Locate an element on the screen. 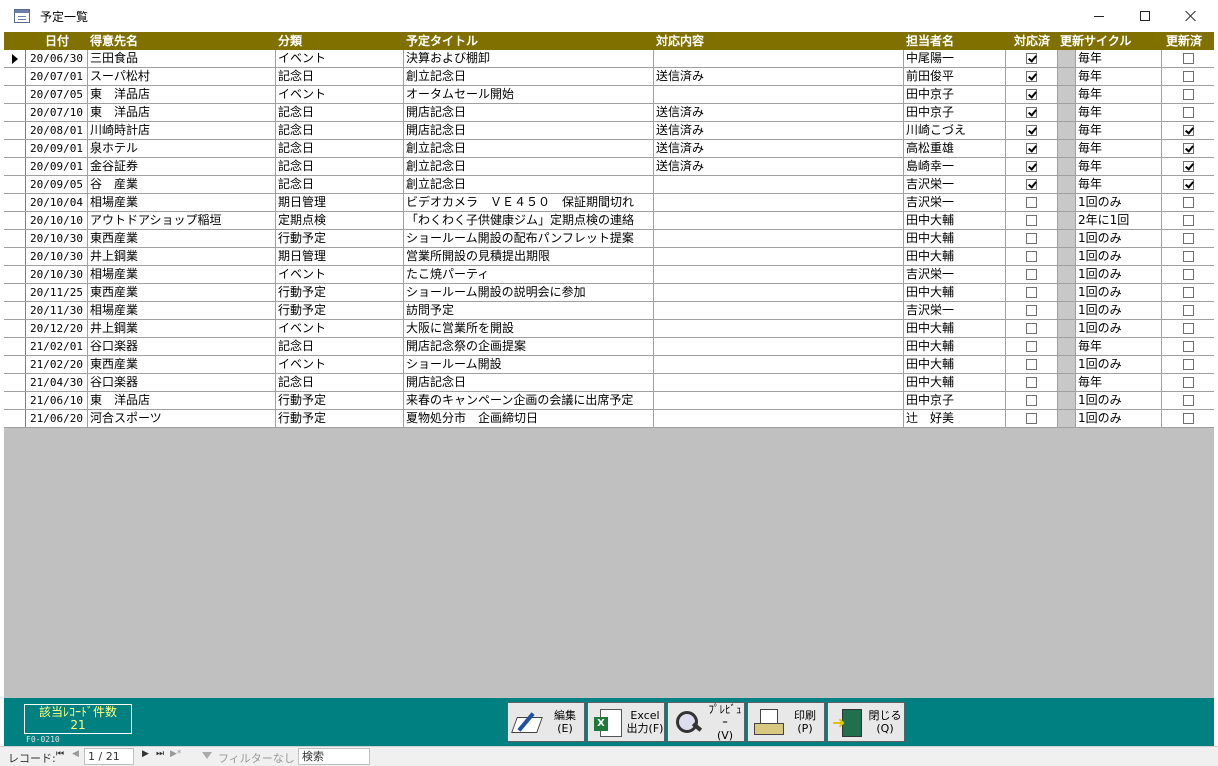 The height and width of the screenshot is (766, 1218). cell-category: 期日管理 is located at coordinates (340, 256).